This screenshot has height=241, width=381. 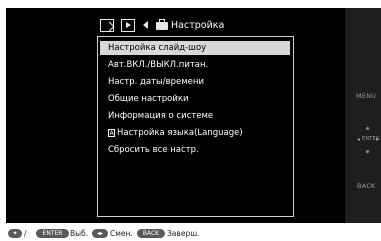 I want to click on slideshow-tab-icon, so click(x=107, y=25).